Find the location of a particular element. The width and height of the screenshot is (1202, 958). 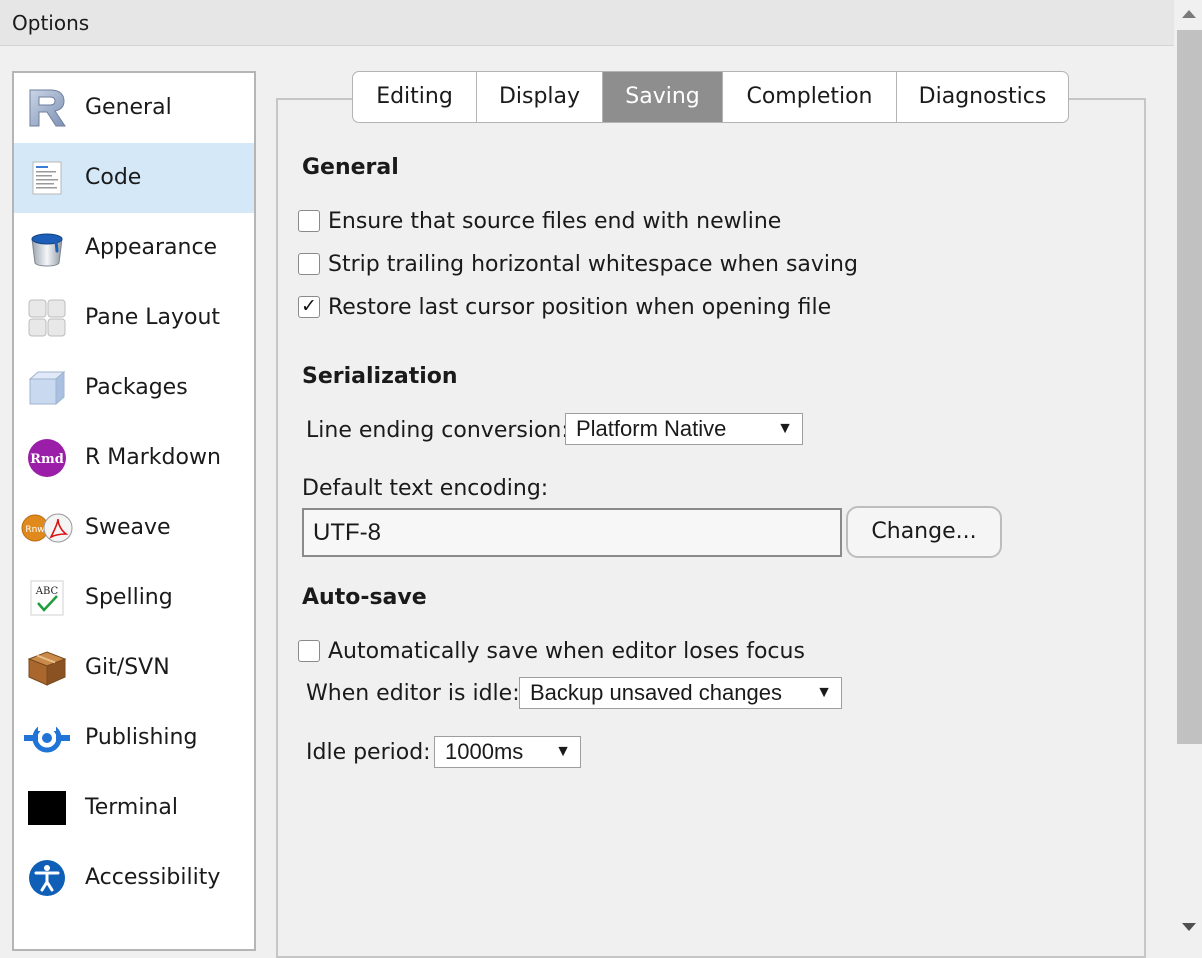

sidebar-item-label: Pane Layout is located at coordinates (153, 317).